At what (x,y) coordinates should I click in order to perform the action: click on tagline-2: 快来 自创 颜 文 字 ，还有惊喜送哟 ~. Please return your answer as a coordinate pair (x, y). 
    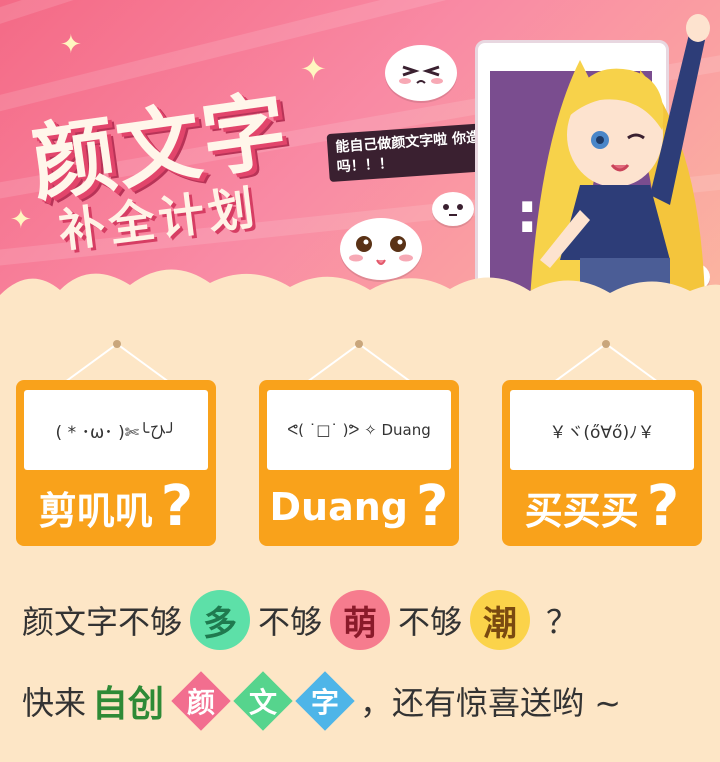
    Looking at the image, I should click on (321, 701).